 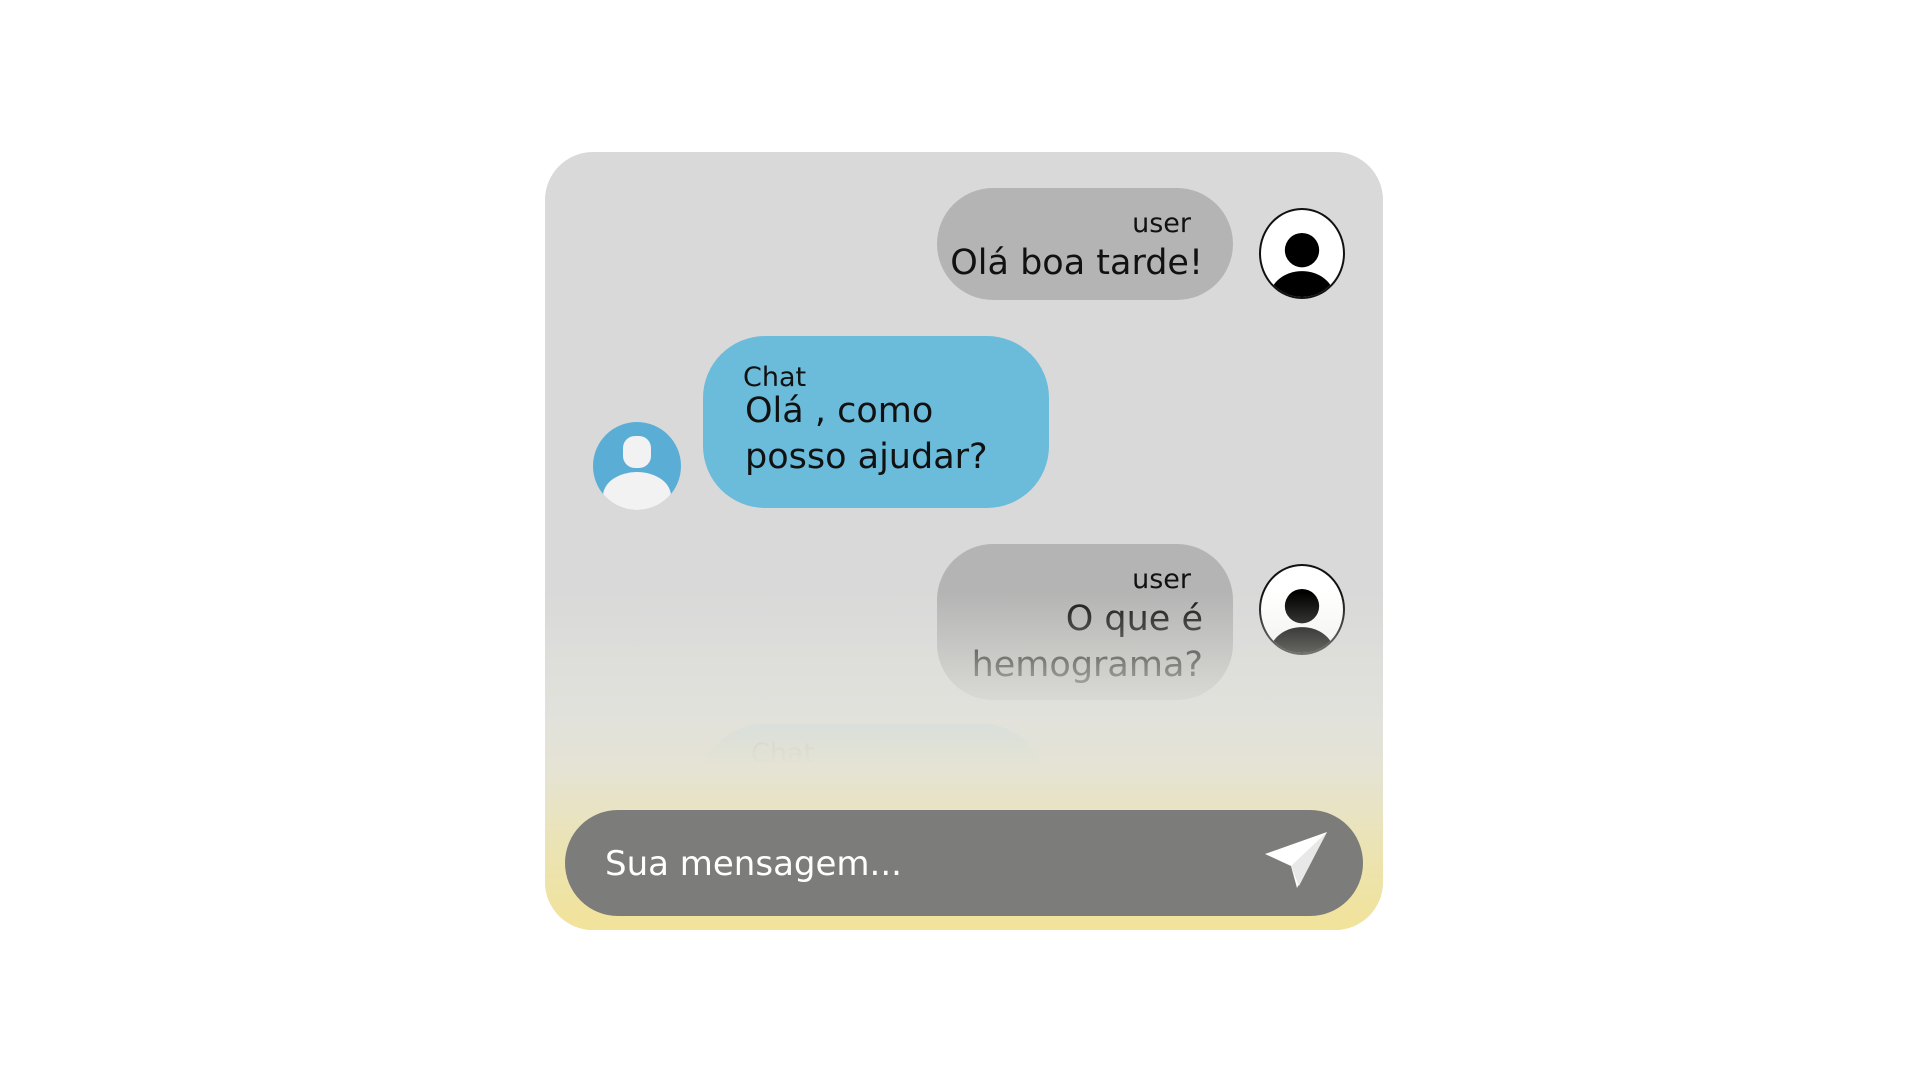 I want to click on message-text: Olá , como posso ajudar?, so click(x=866, y=434).